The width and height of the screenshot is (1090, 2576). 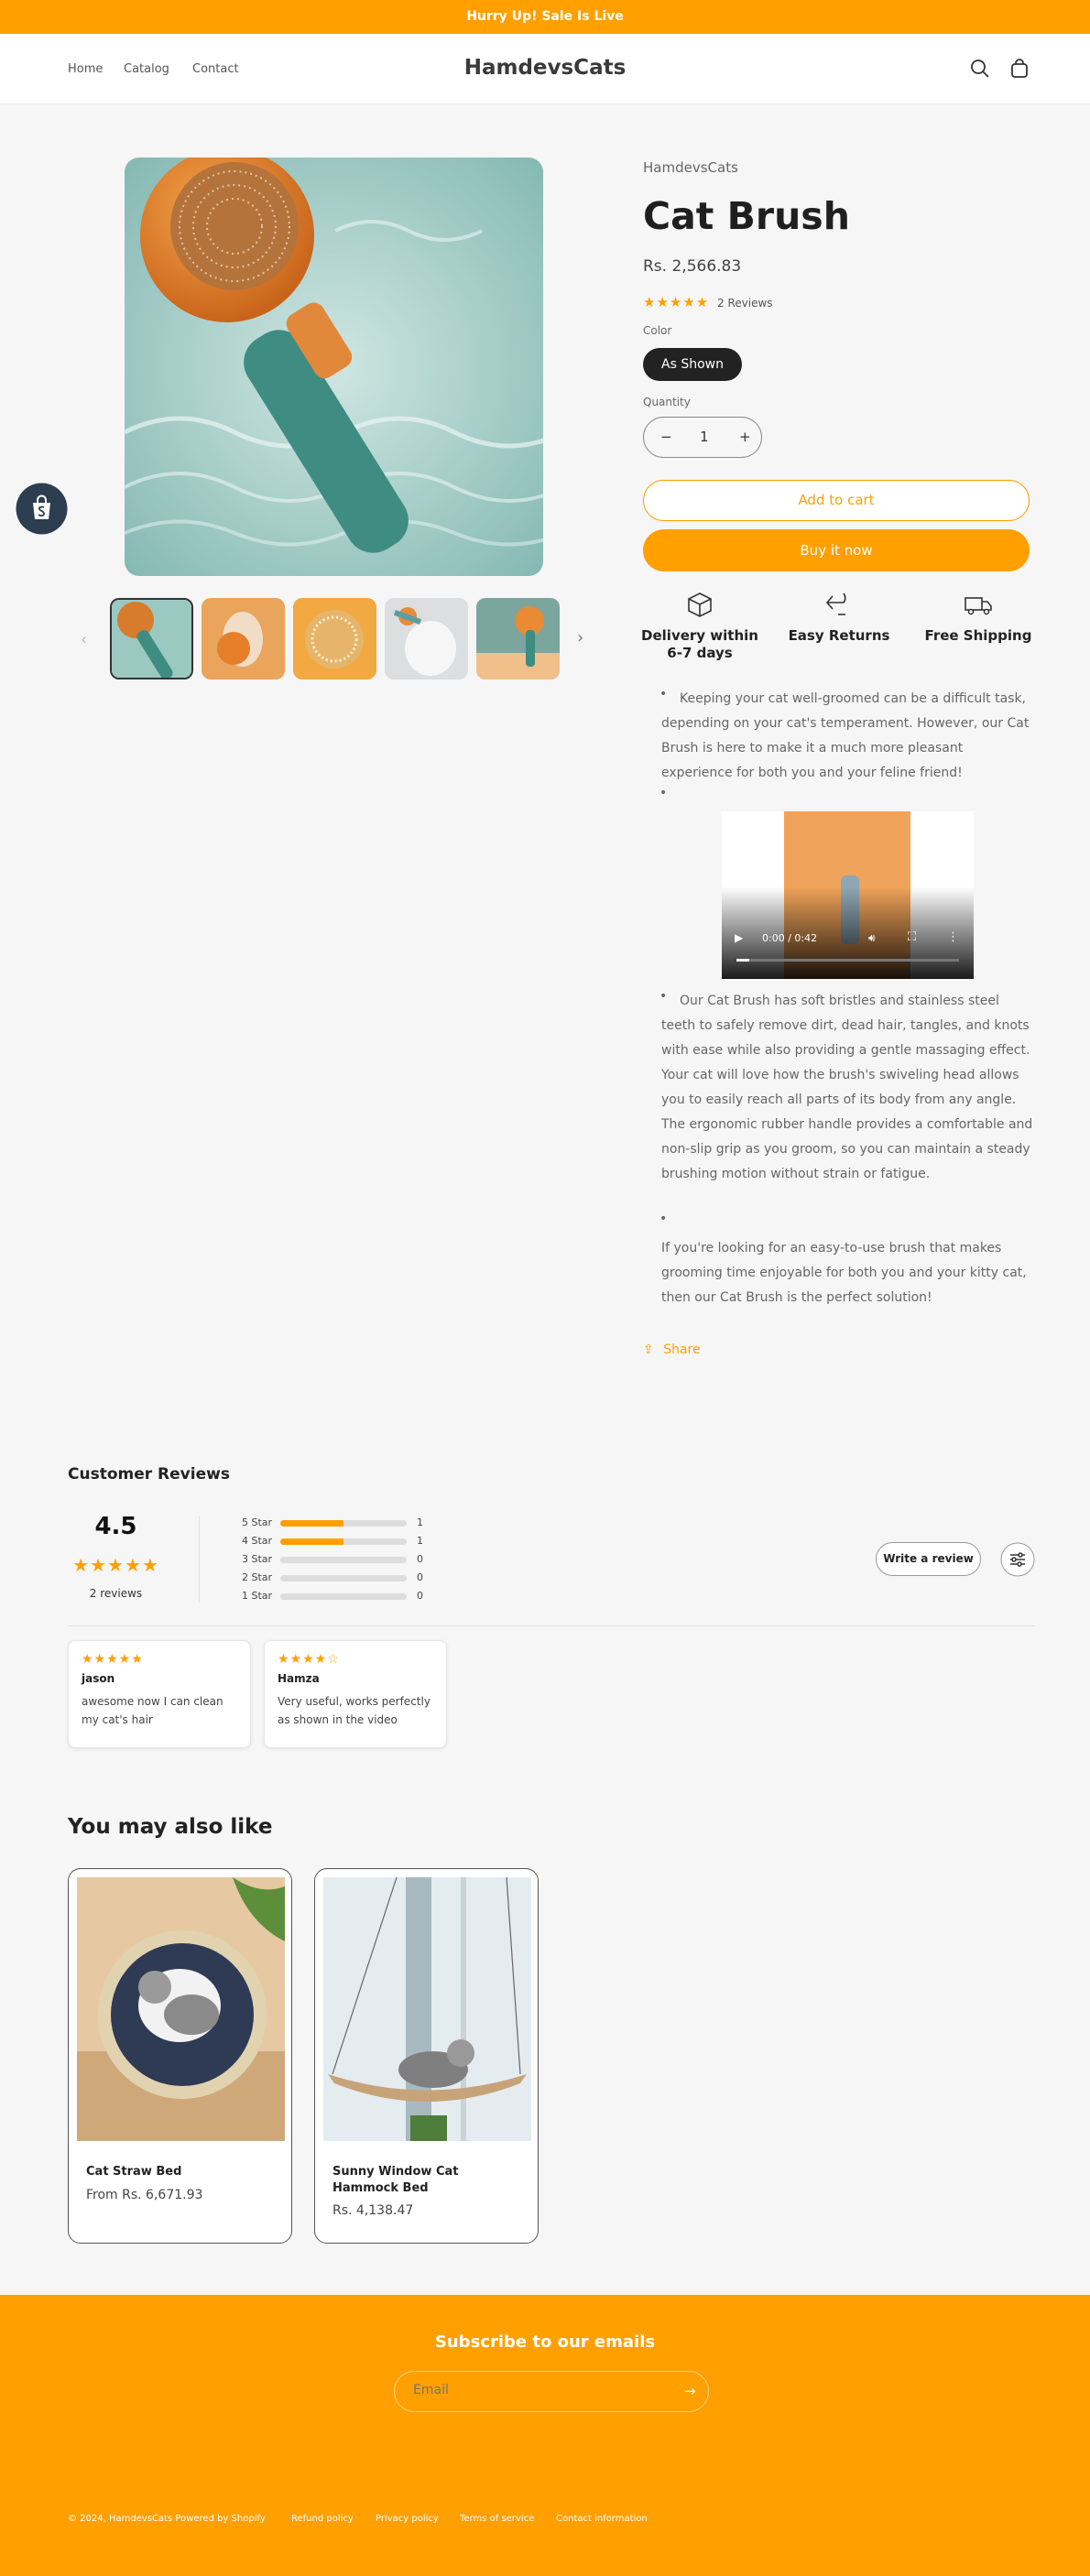 I want to click on video-time: 0:00 / 0:42, so click(x=790, y=938).